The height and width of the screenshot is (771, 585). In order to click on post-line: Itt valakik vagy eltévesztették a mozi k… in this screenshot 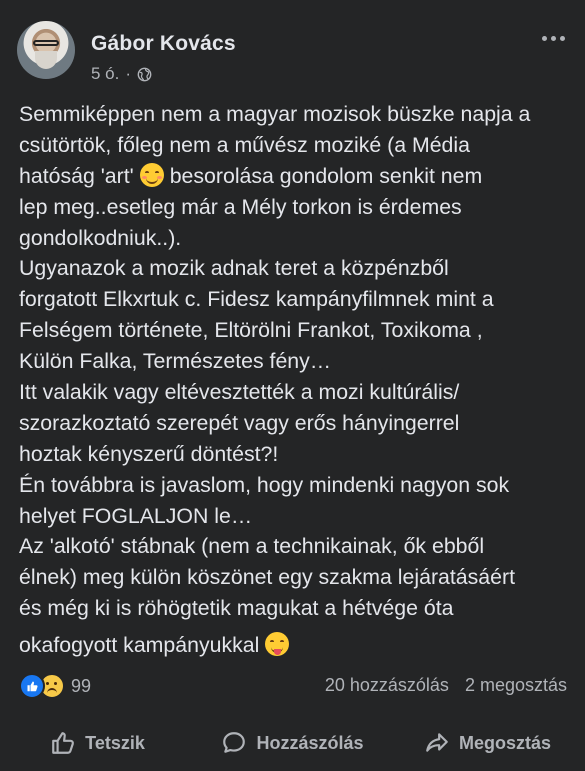, I will do `click(239, 392)`.